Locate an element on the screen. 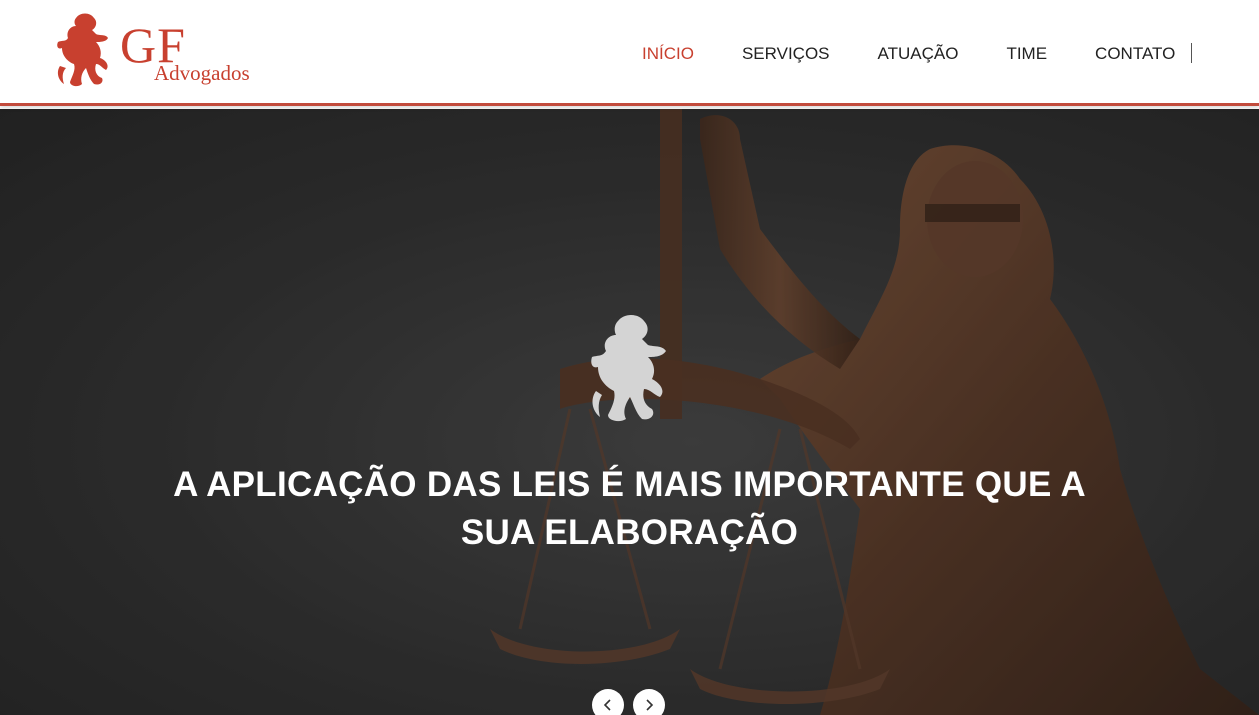 The image size is (1259, 715). carousel-prev-button is located at coordinates (608, 702).